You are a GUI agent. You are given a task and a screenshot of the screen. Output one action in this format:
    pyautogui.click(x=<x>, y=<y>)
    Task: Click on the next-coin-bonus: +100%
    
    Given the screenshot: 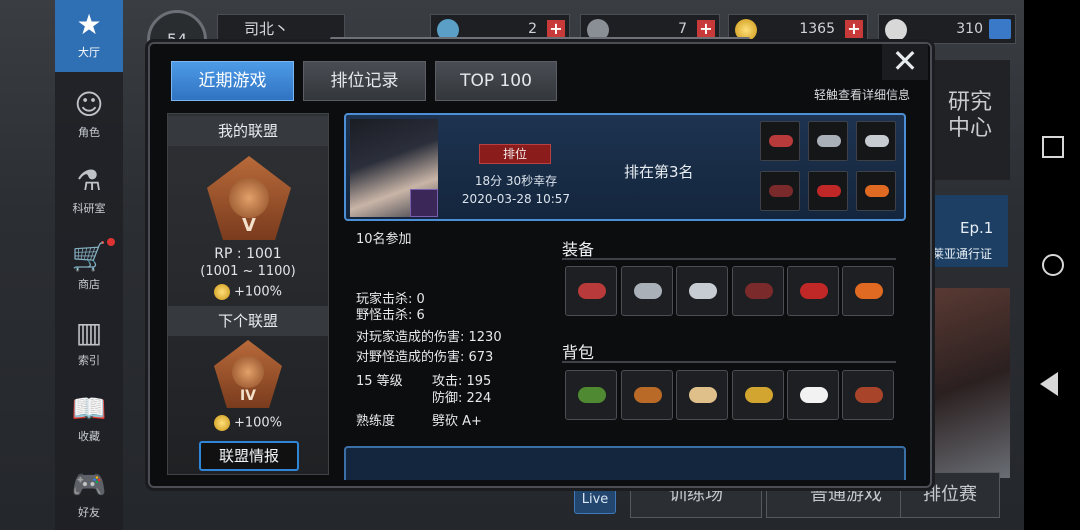 What is the action you would take?
    pyautogui.click(x=248, y=423)
    